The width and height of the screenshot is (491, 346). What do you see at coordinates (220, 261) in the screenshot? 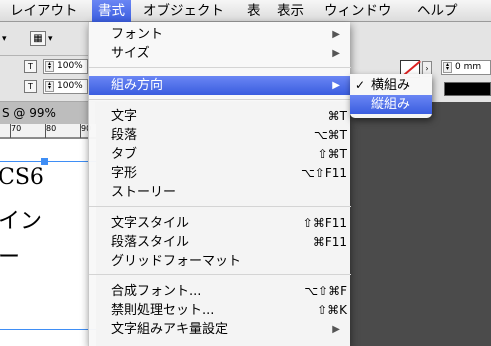
I see `menu-item-grid-format: グリッドフォーマット` at bounding box center [220, 261].